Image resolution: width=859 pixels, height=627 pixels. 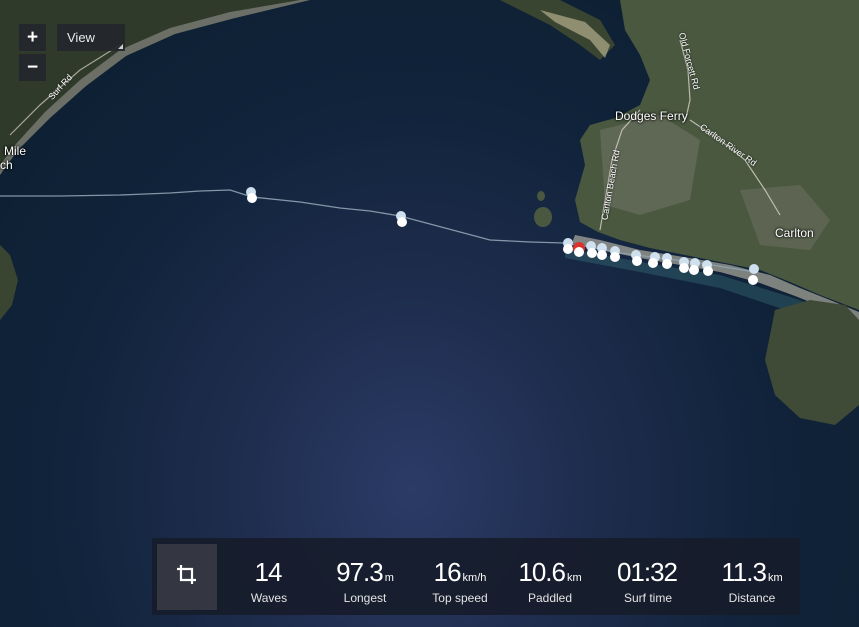 I want to click on stat-label: Paddled, so click(x=550, y=598).